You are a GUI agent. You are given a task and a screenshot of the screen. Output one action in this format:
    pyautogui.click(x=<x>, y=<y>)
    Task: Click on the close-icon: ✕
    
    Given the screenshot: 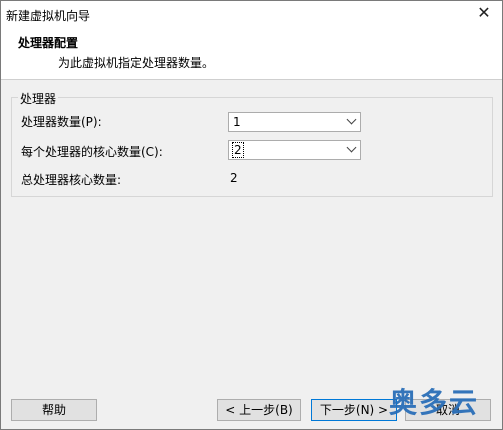 What is the action you would take?
    pyautogui.click(x=484, y=13)
    